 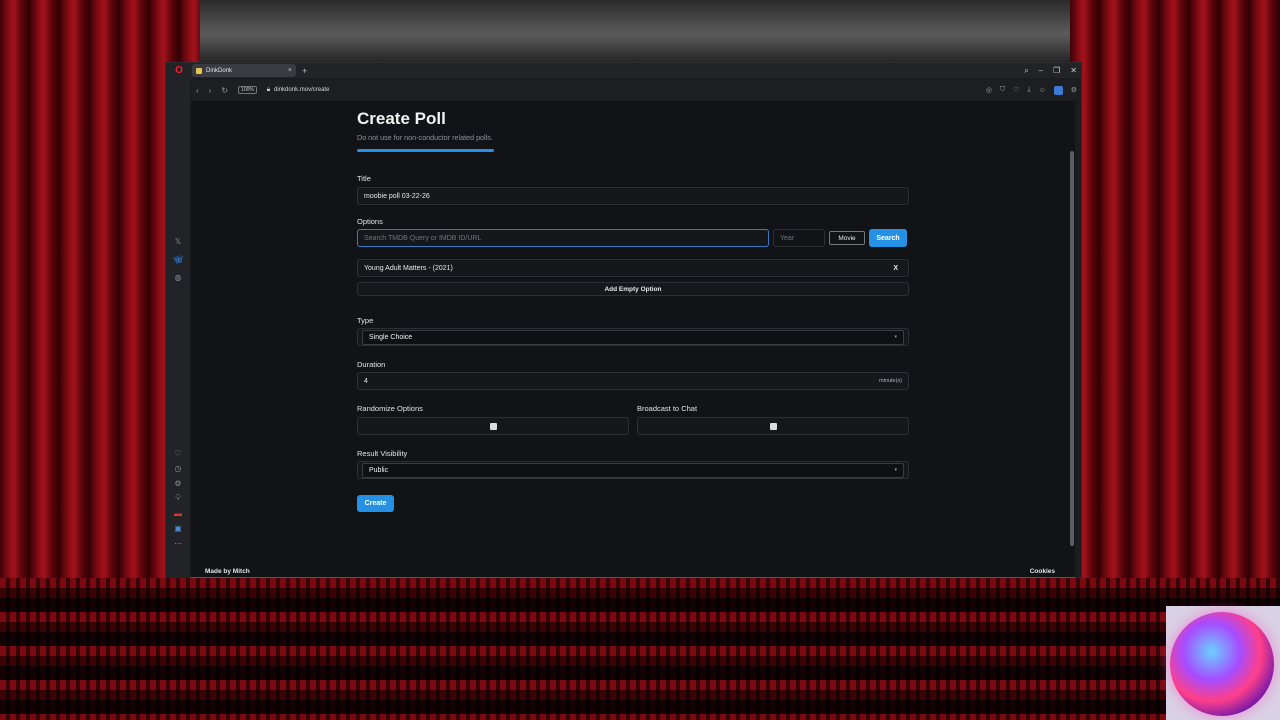 What do you see at coordinates (178, 483) in the screenshot?
I see `settings-icon: ⚙` at bounding box center [178, 483].